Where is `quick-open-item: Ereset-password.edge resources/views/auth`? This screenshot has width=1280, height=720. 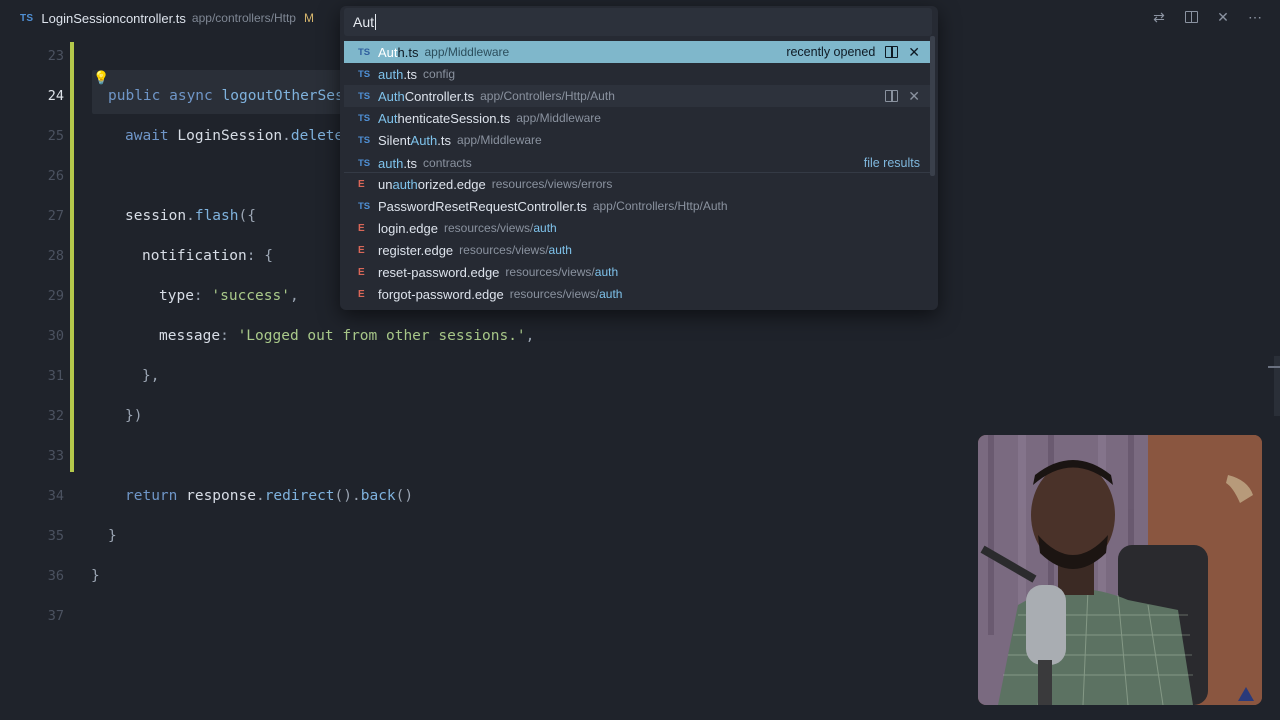 quick-open-item: Ereset-password.edge resources/views/auth is located at coordinates (638, 272).